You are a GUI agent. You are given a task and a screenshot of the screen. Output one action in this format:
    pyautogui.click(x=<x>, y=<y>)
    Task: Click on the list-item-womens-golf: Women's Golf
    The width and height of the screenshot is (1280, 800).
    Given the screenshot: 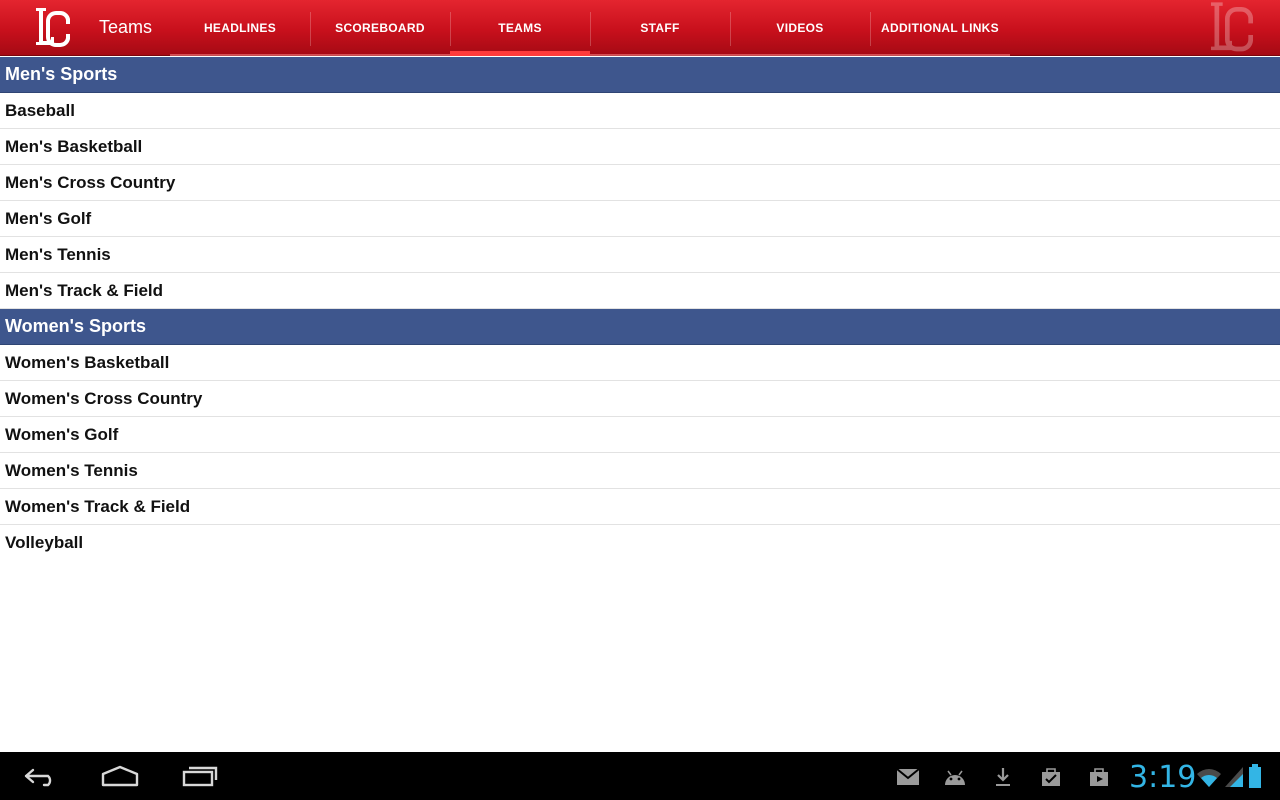 What is the action you would take?
    pyautogui.click(x=640, y=435)
    